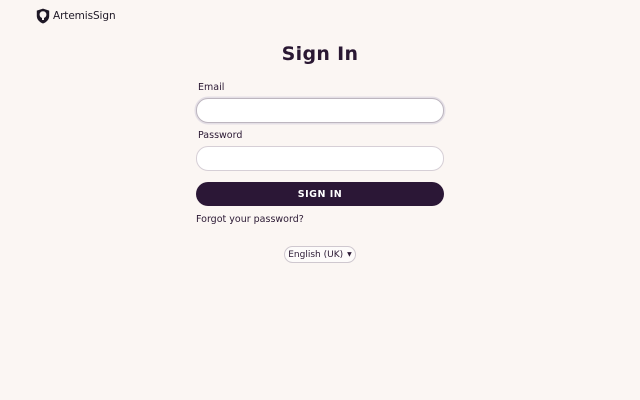 This screenshot has width=640, height=400. Describe the element at coordinates (316, 254) in the screenshot. I see `language-selected: English (UK)` at that location.